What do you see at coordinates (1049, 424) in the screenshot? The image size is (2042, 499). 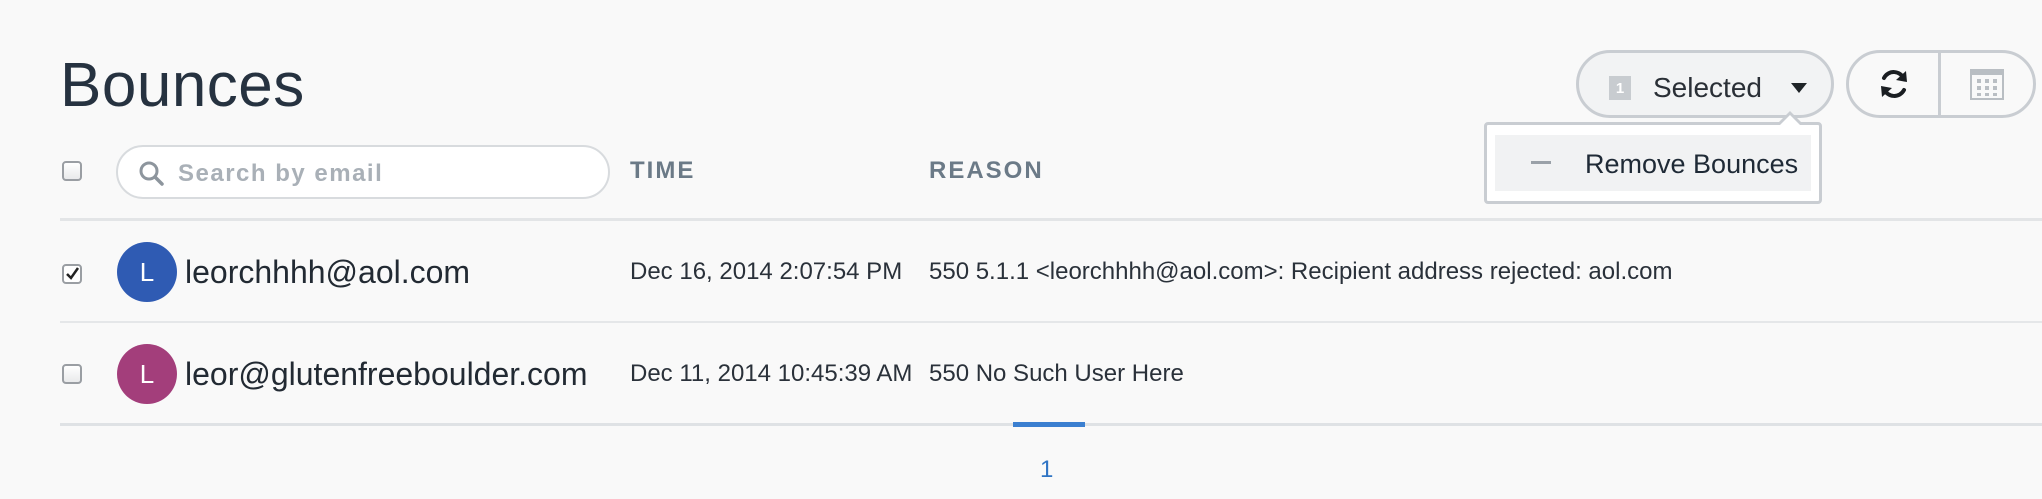 I see `current-page-indicator` at bounding box center [1049, 424].